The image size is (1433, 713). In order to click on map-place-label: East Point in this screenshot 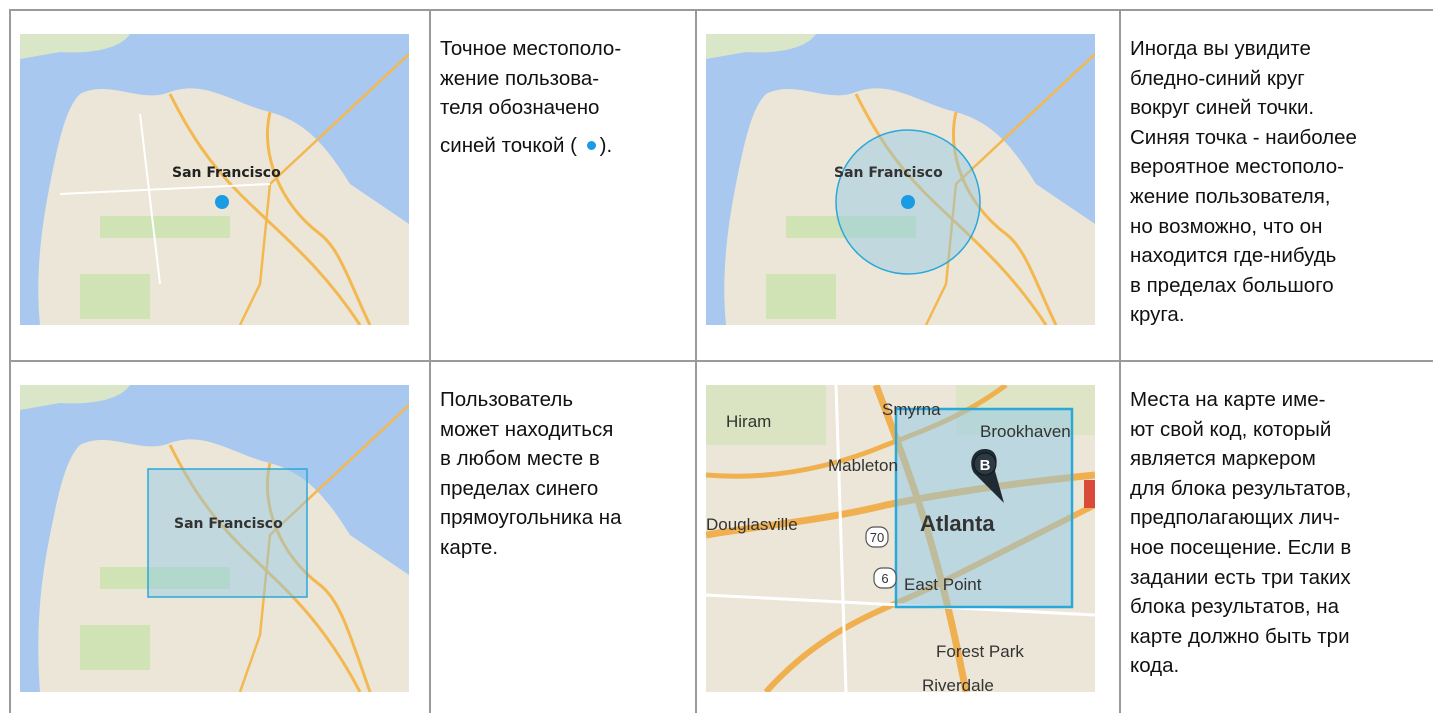, I will do `click(943, 584)`.